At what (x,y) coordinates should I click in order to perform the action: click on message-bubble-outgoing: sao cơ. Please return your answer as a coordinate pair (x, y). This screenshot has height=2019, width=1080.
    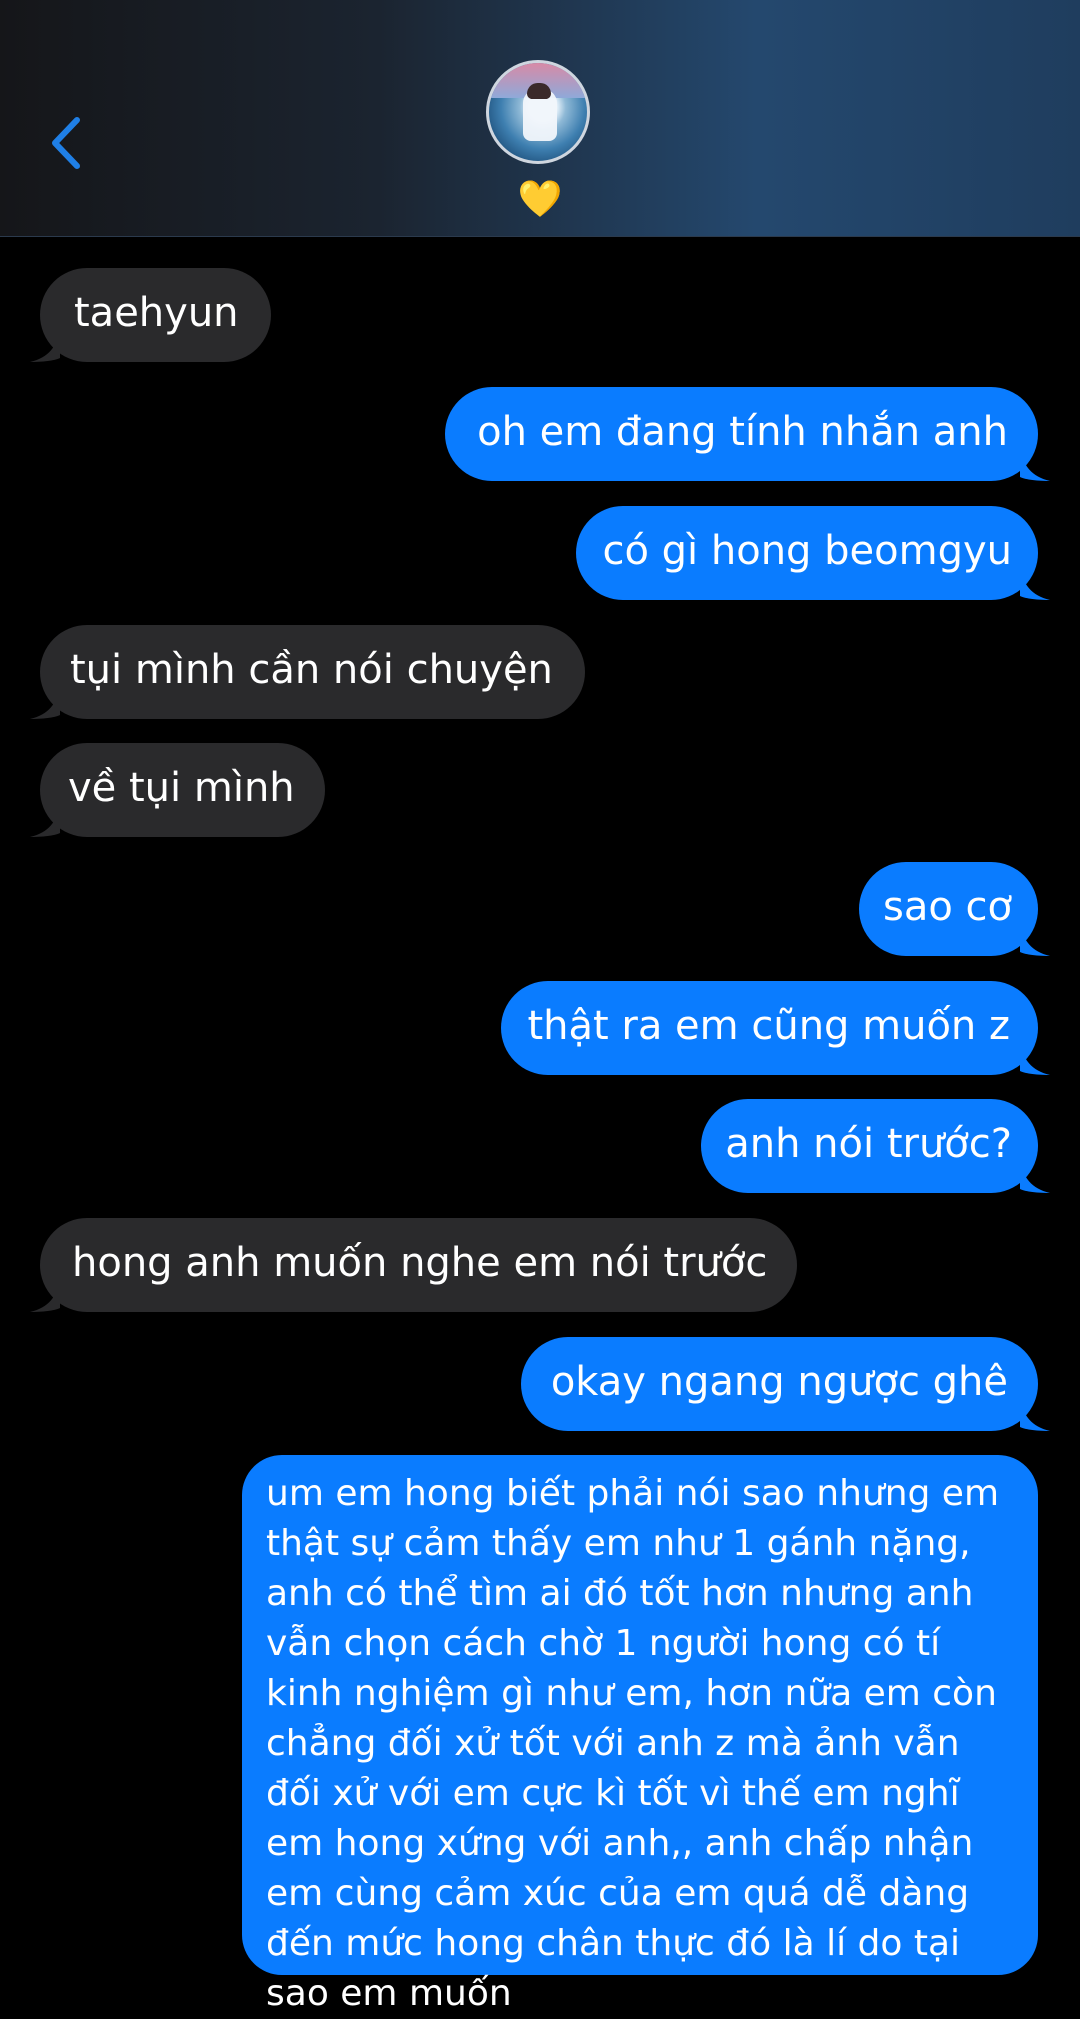
    Looking at the image, I should click on (954, 909).